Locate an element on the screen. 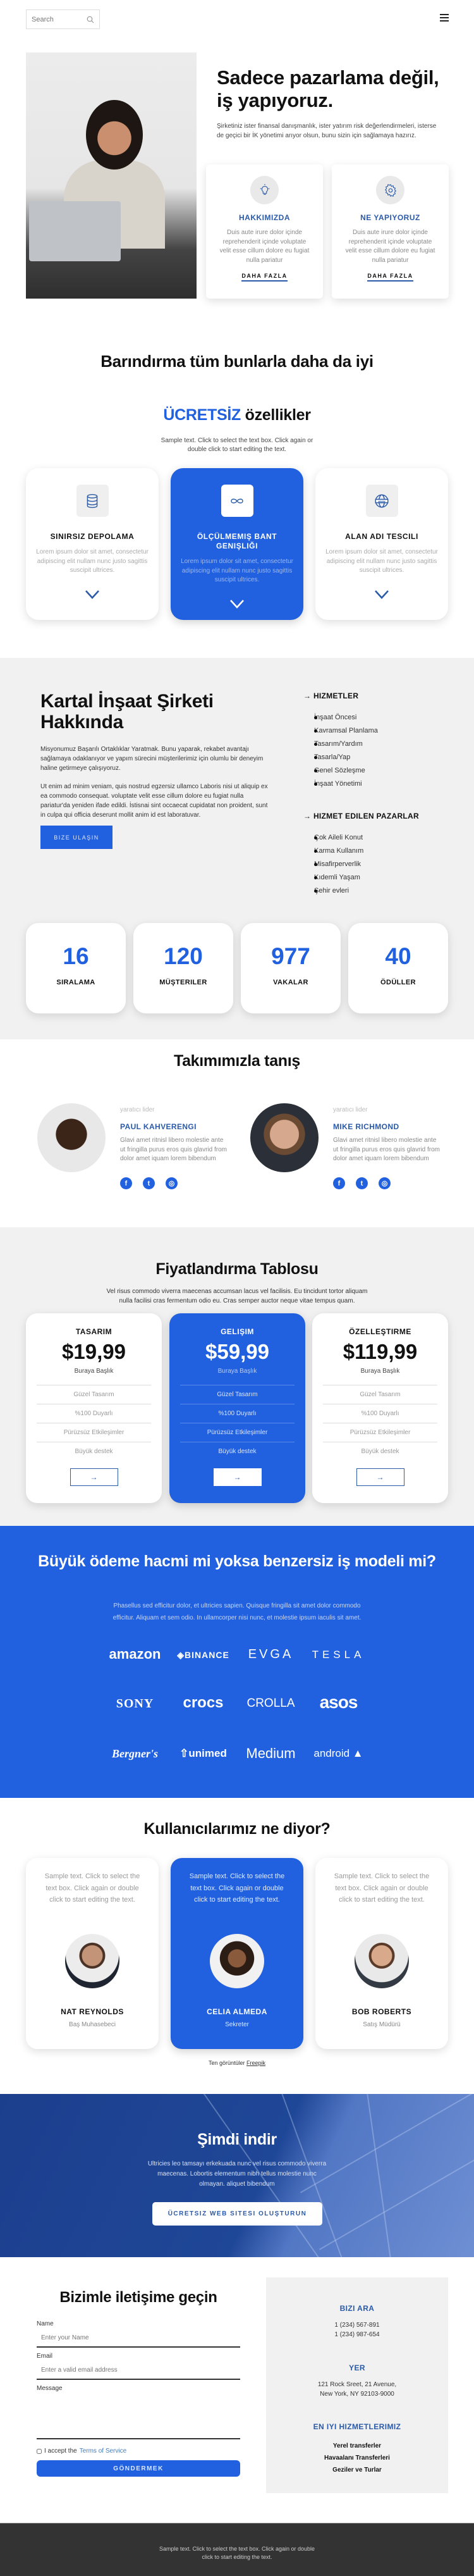  message-label: Message is located at coordinates (50, 2388).